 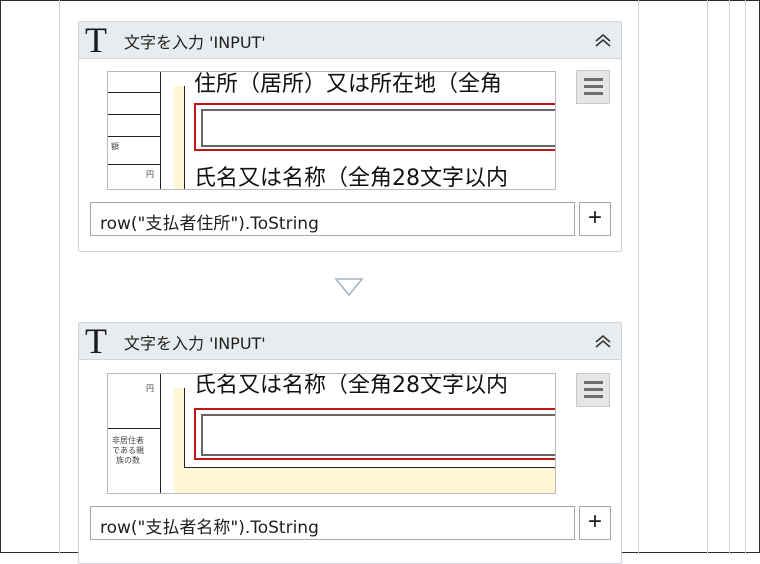 What do you see at coordinates (332, 219) in the screenshot?
I see `text-expression-input: row("支払者住所").ToString` at bounding box center [332, 219].